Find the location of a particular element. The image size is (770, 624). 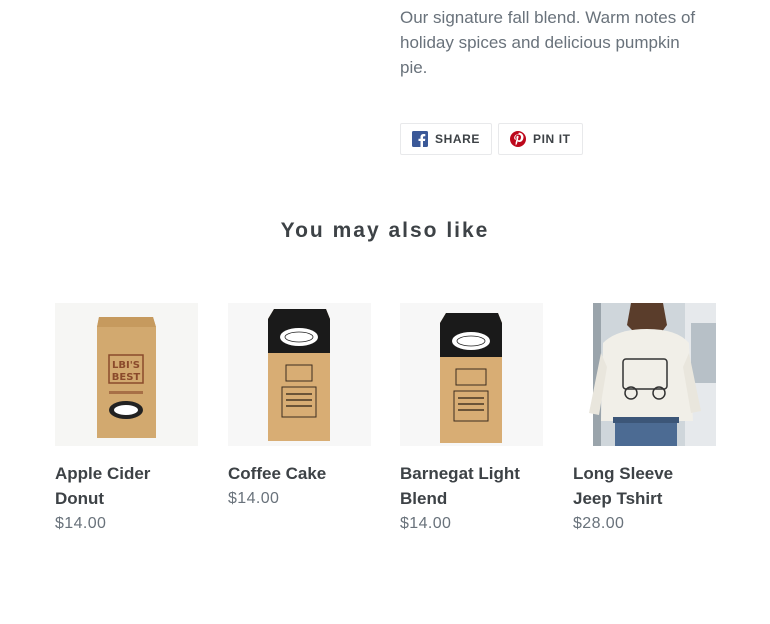

pinterest-pin-button: PIN IT is located at coordinates (540, 139).